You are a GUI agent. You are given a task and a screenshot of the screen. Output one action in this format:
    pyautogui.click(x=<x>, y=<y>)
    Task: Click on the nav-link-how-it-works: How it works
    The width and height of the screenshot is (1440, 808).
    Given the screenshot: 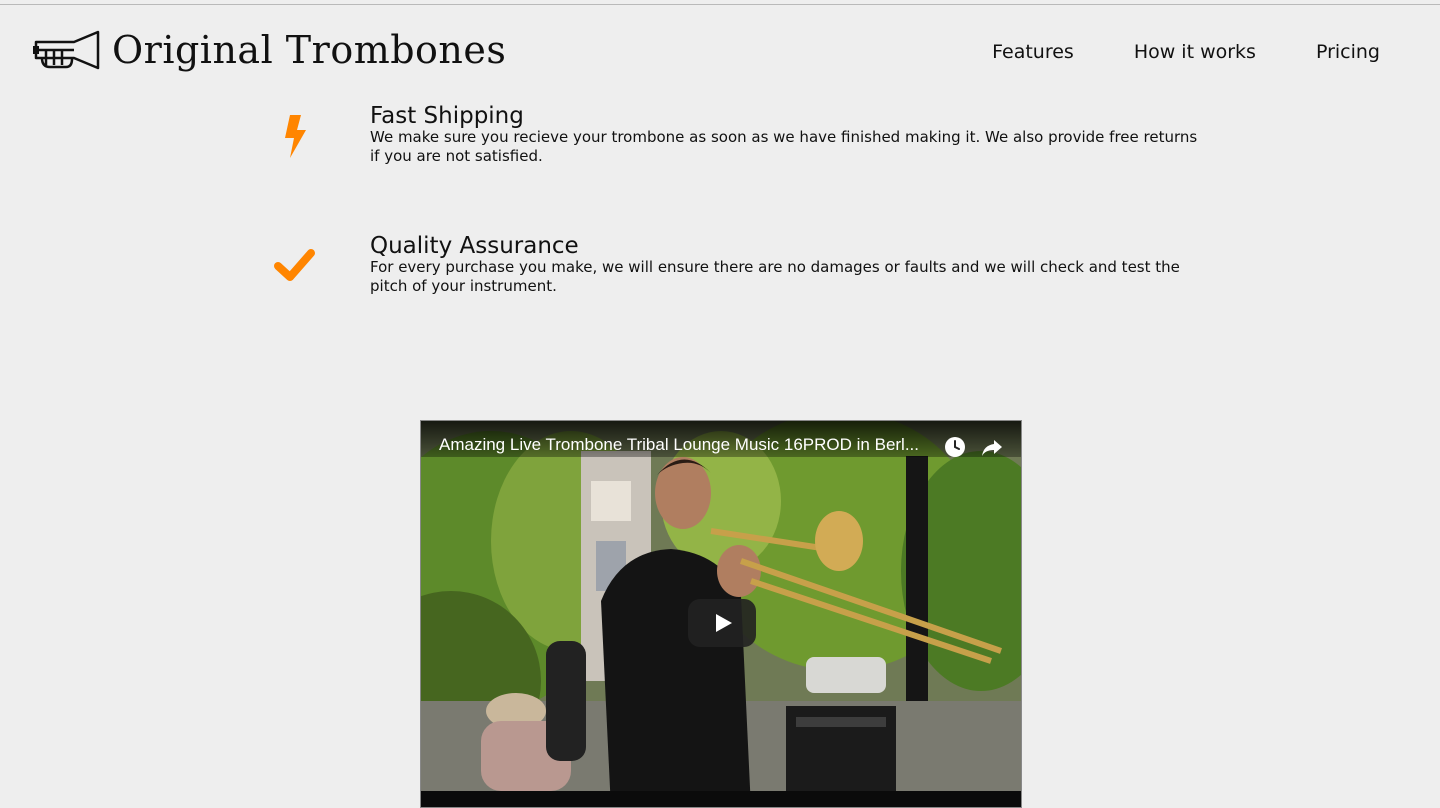 What is the action you would take?
    pyautogui.click(x=1195, y=52)
    